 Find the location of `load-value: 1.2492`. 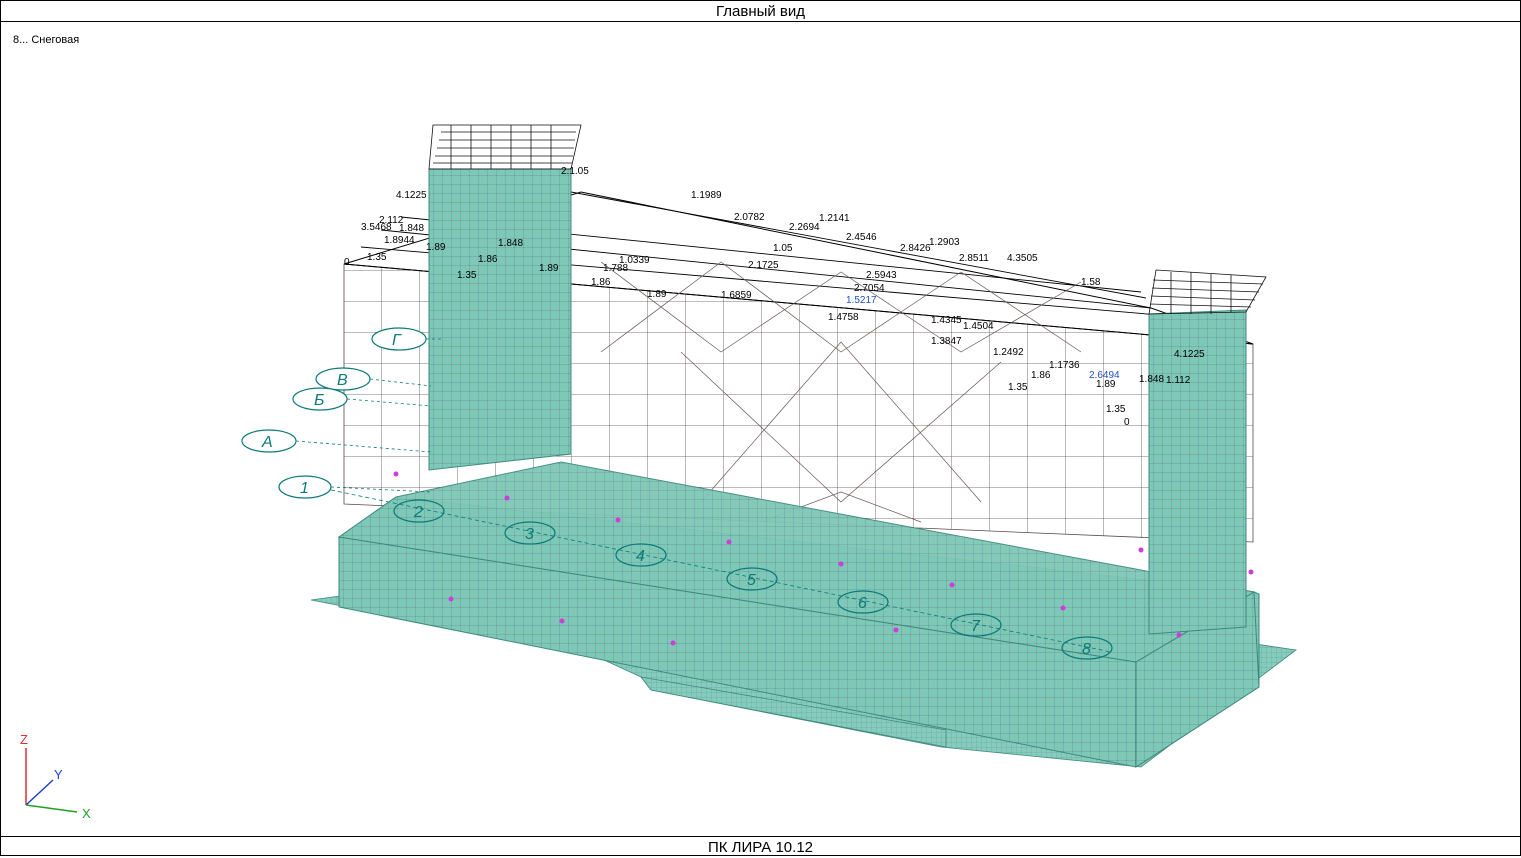

load-value: 1.2492 is located at coordinates (1008, 352).